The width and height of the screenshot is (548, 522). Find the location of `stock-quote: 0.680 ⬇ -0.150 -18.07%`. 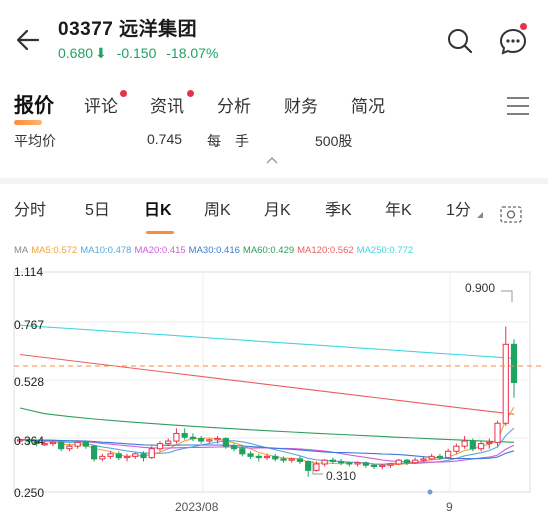

stock-quote: 0.680 ⬇ -0.150 -18.07% is located at coordinates (141, 53).